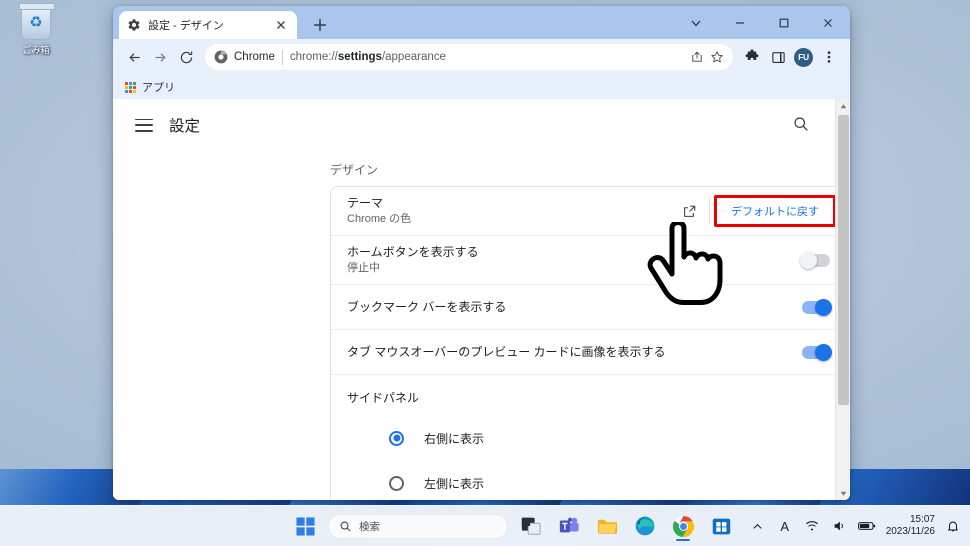  I want to click on radio-row-show-on-left: 左側に表示, so click(588, 480).